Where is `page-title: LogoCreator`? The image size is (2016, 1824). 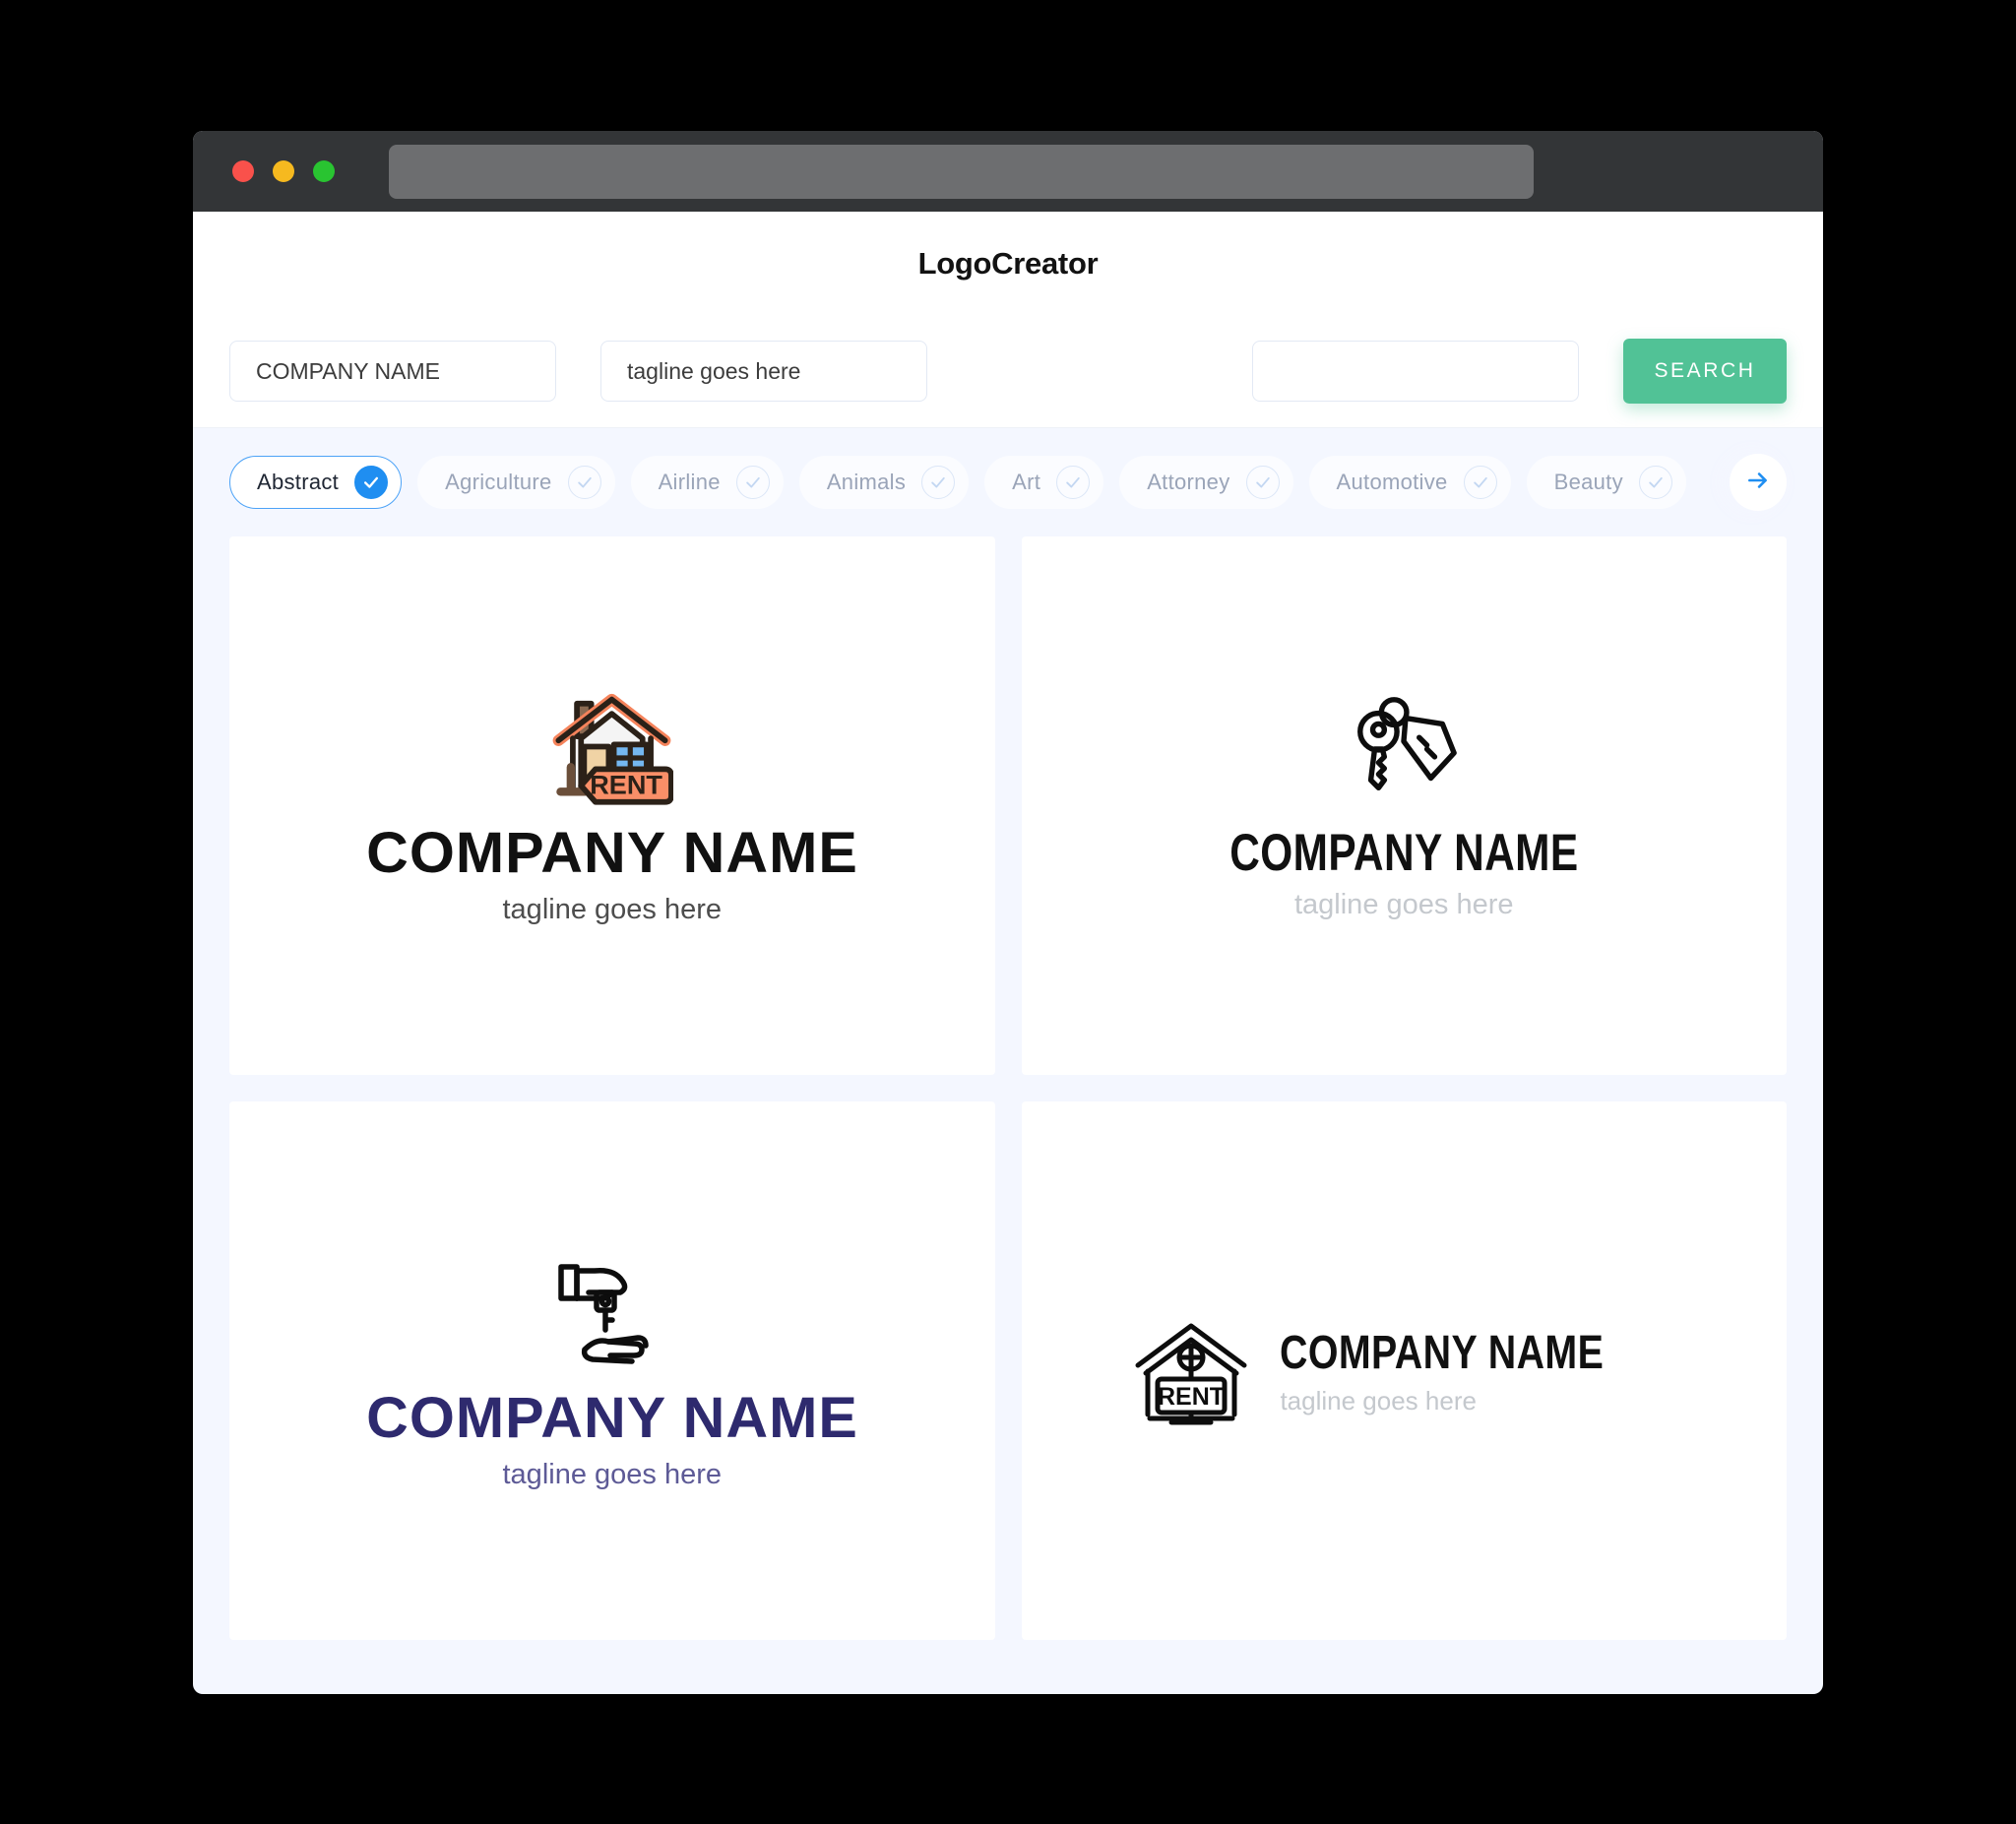
page-title: LogoCreator is located at coordinates (1008, 263).